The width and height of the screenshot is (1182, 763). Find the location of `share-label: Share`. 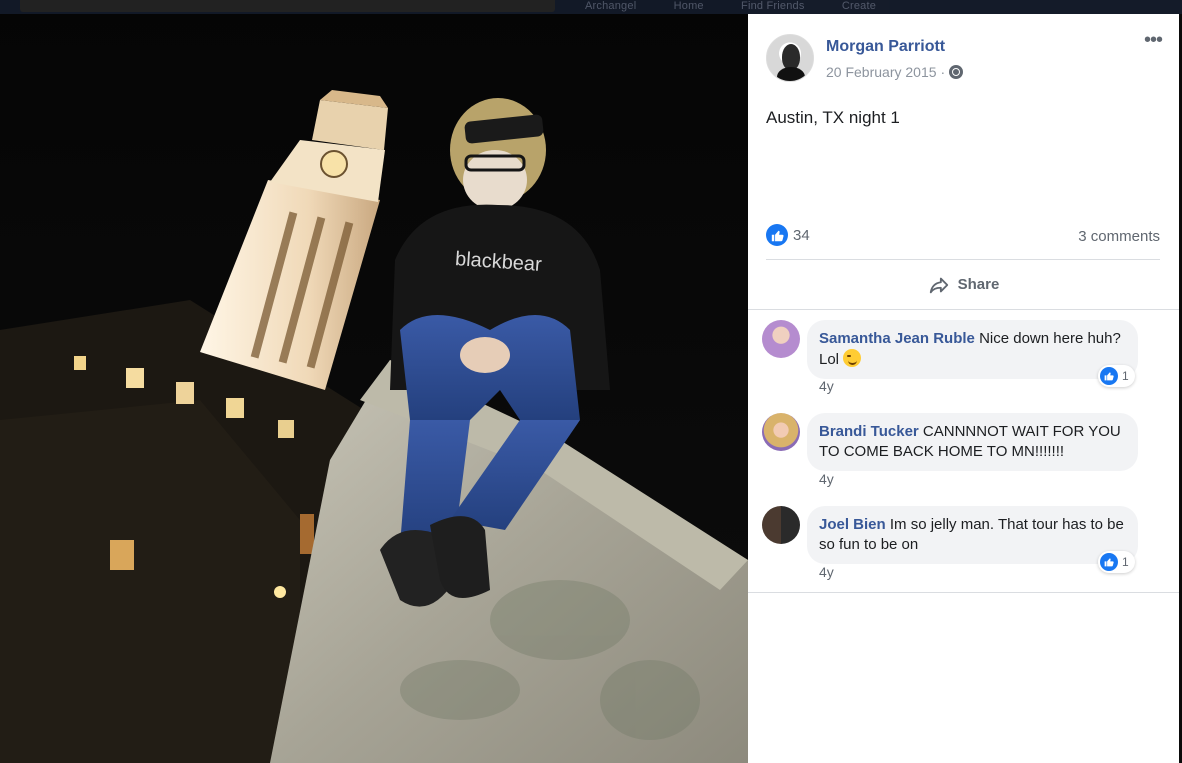

share-label: Share is located at coordinates (978, 284).